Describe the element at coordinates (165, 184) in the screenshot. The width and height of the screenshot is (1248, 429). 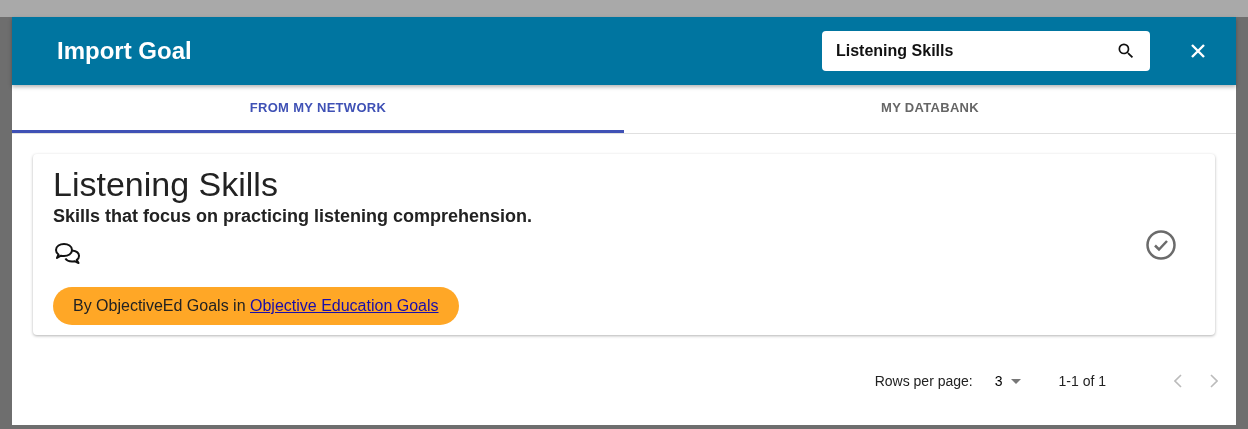
I see `goal-title: Listening Skills` at that location.